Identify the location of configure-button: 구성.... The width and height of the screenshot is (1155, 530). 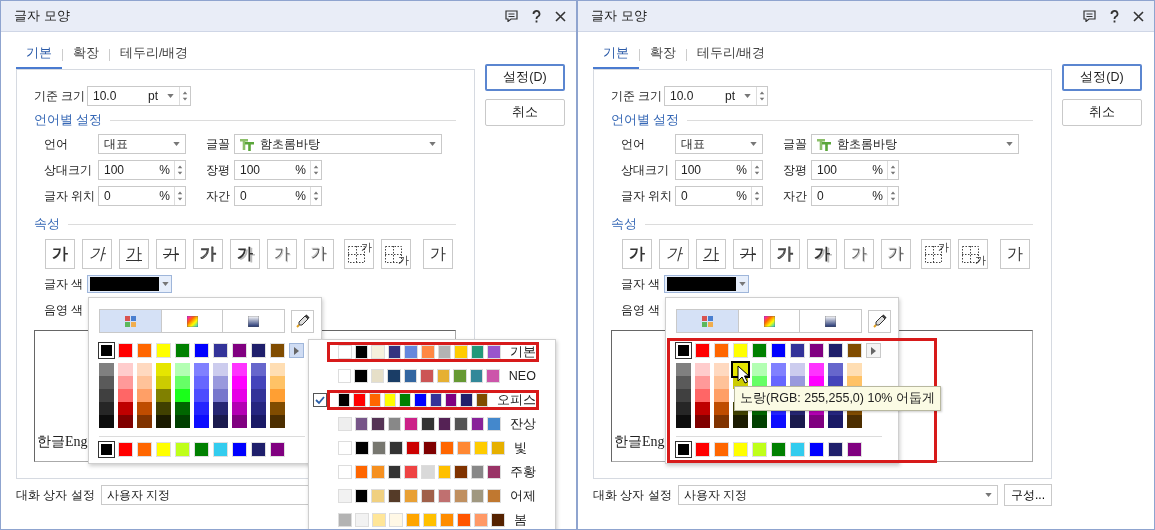
(1028, 495).